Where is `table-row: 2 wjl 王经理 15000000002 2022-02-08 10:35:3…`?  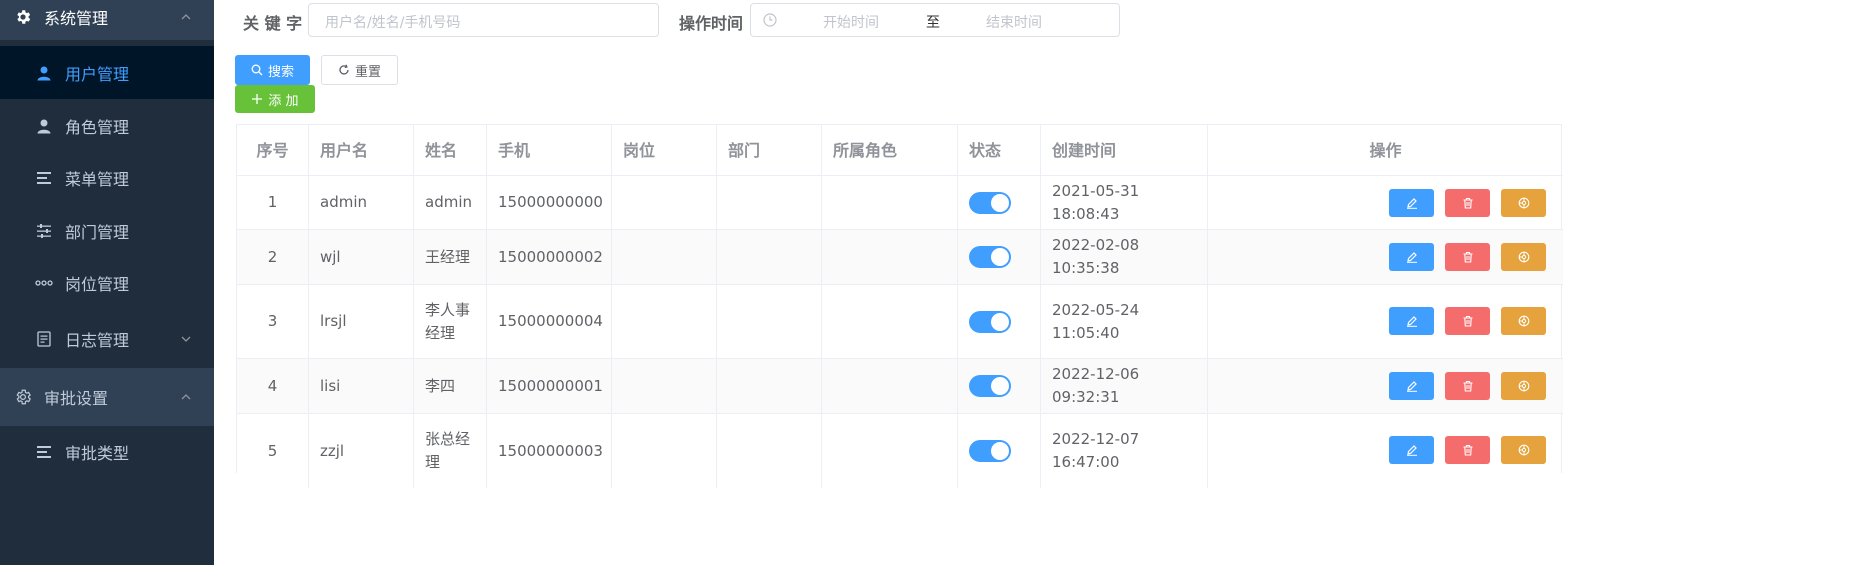 table-row: 2 wjl 王经理 15000000002 2022-02-08 10:35:3… is located at coordinates (900, 257).